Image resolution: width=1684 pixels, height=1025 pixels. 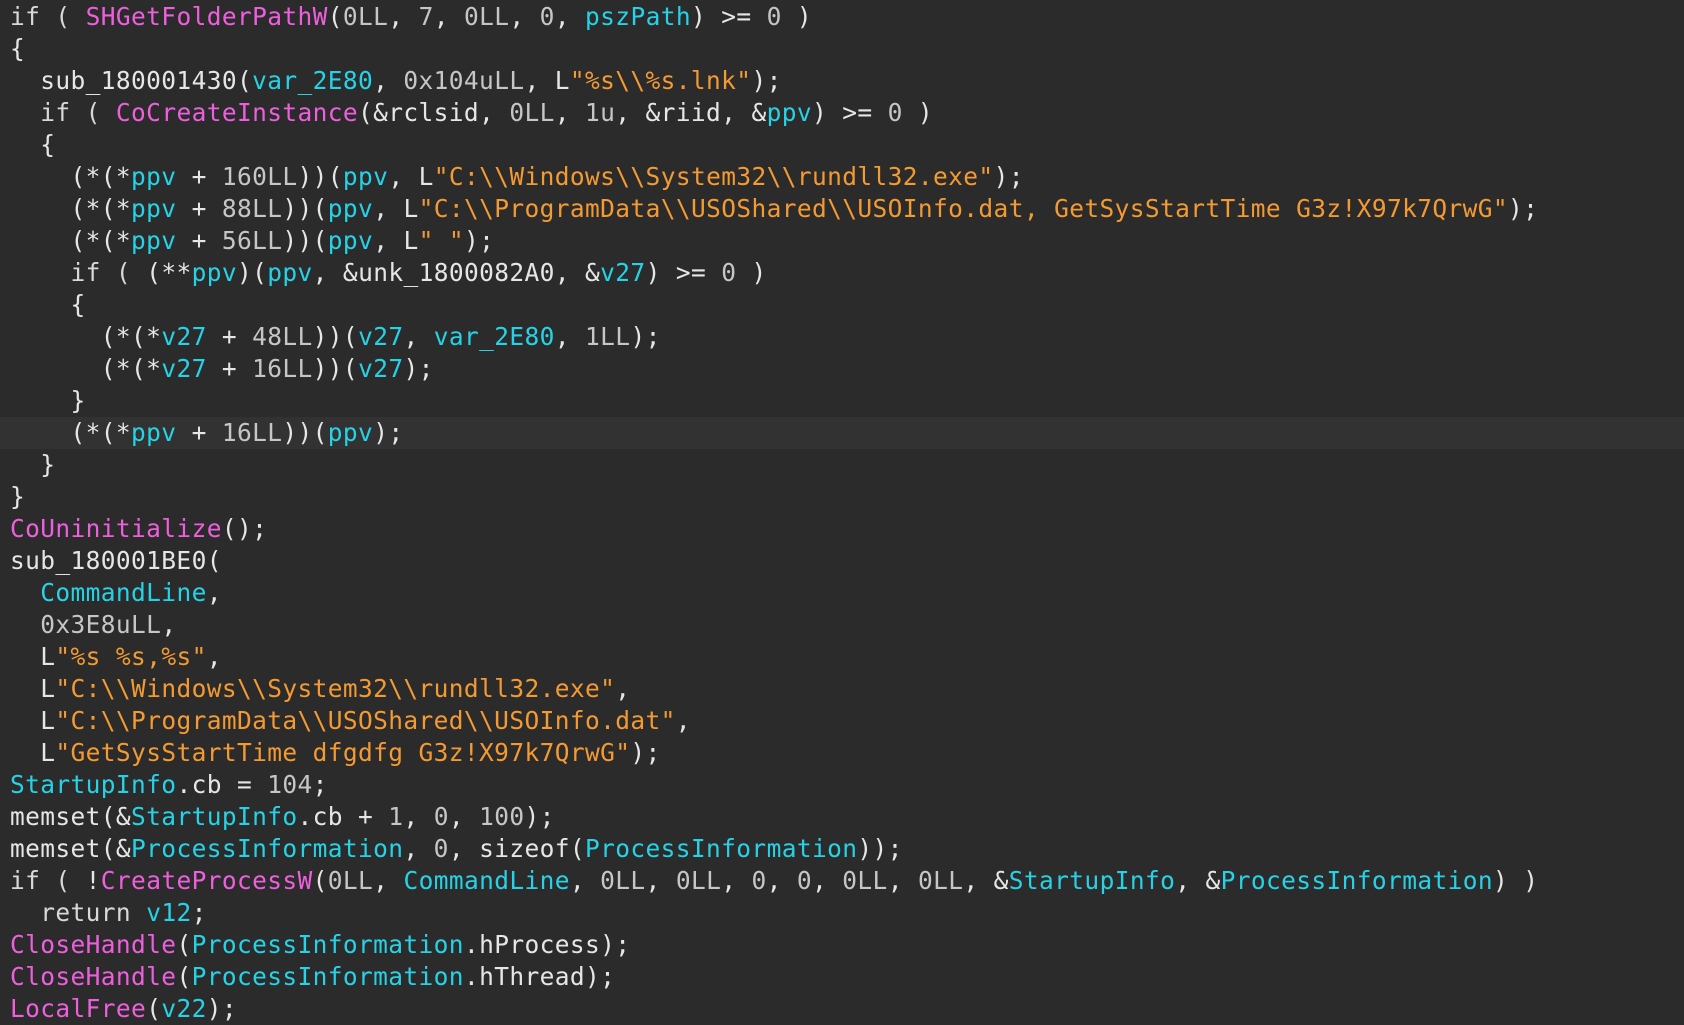 I want to click on code-token: , sizeof(, so click(x=516, y=848).